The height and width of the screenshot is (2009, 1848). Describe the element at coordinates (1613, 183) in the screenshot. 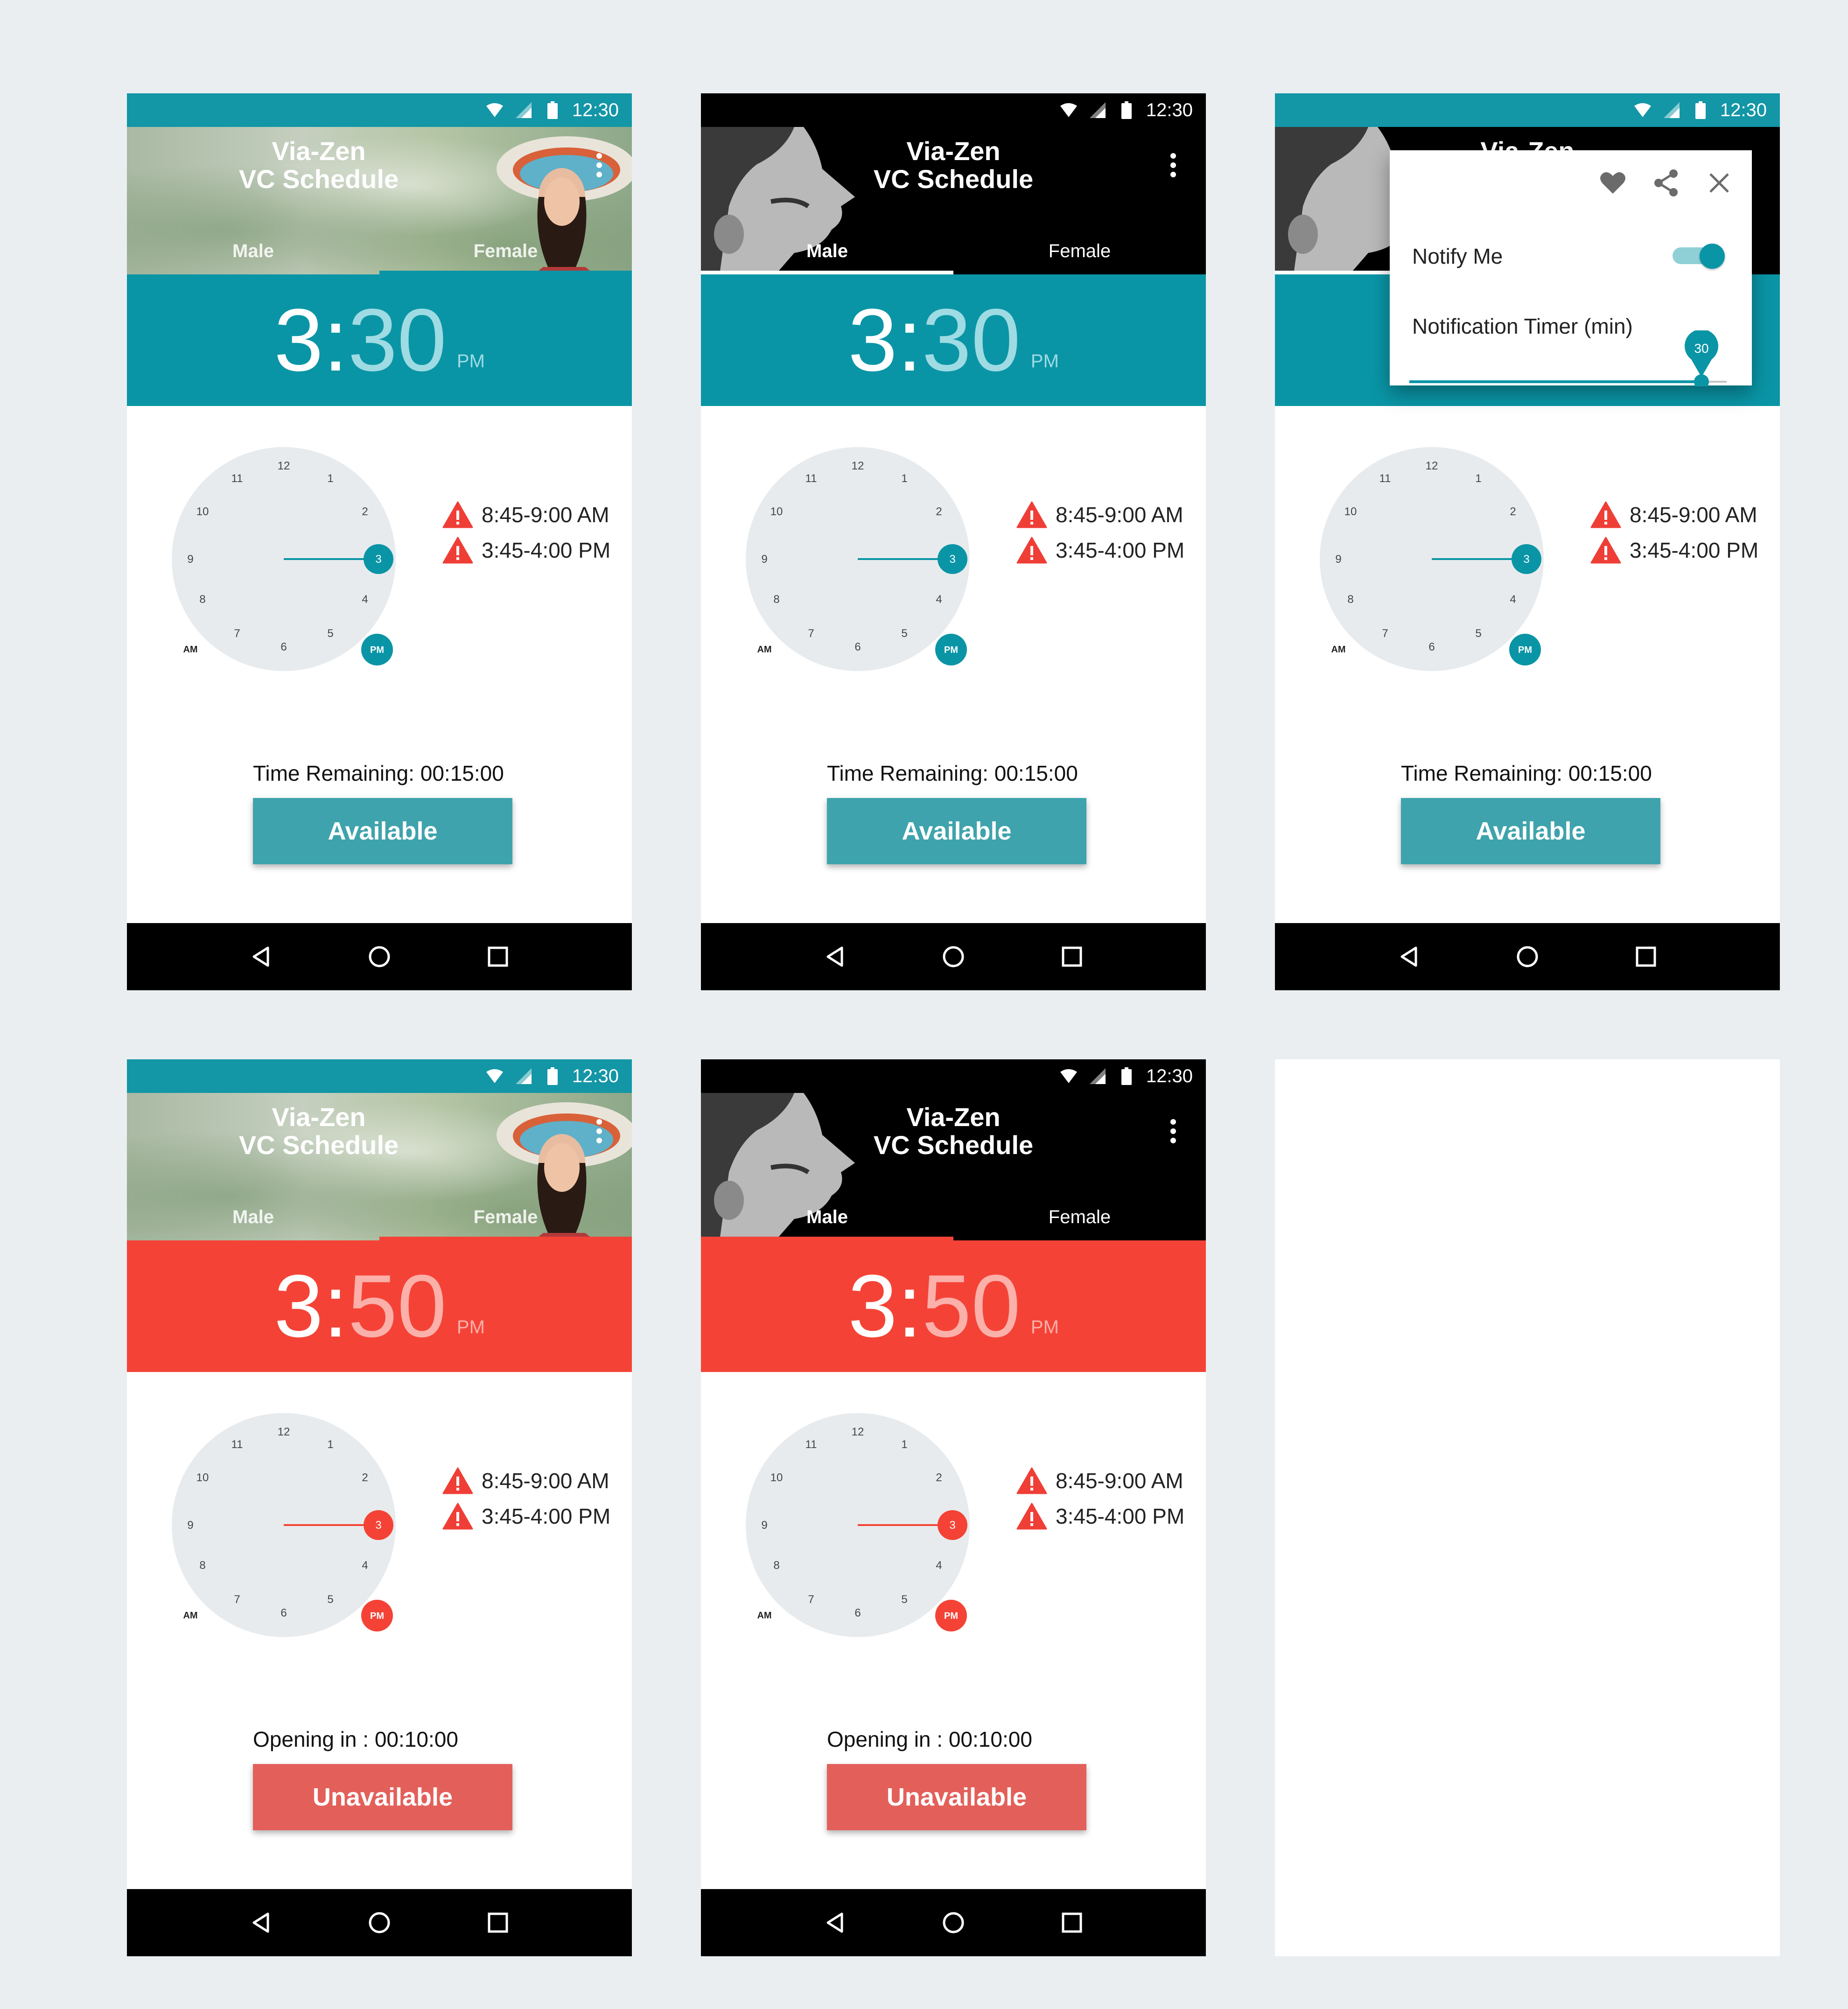

I see `heart-icon` at that location.